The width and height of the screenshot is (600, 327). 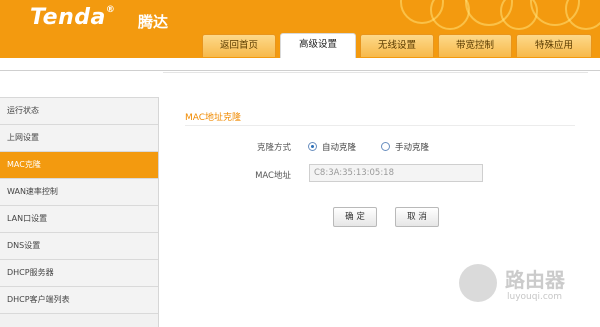 I want to click on section-divider, so click(x=380, y=125).